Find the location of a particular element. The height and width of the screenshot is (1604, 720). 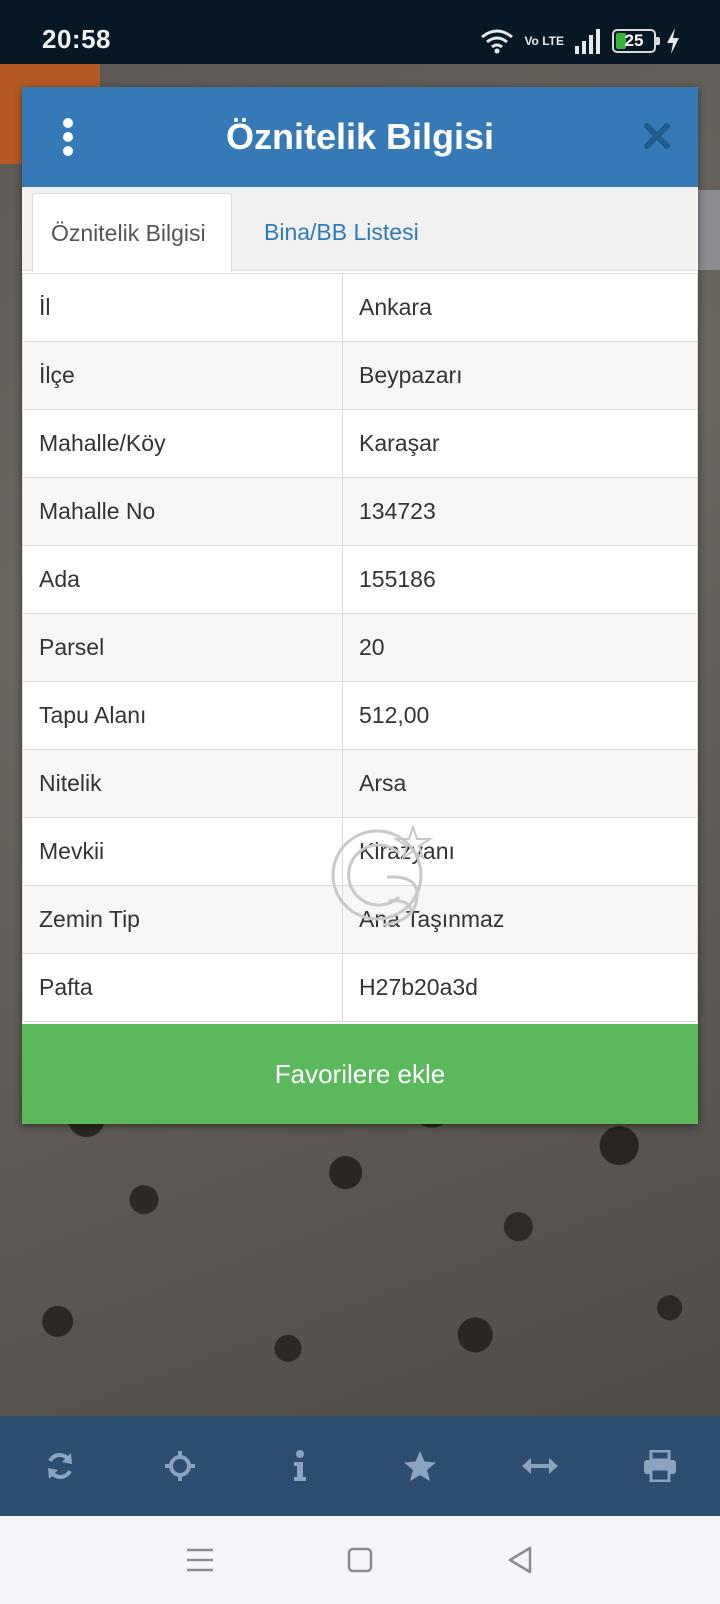

table-row: Pafta H27b20a3d is located at coordinates (360, 987).